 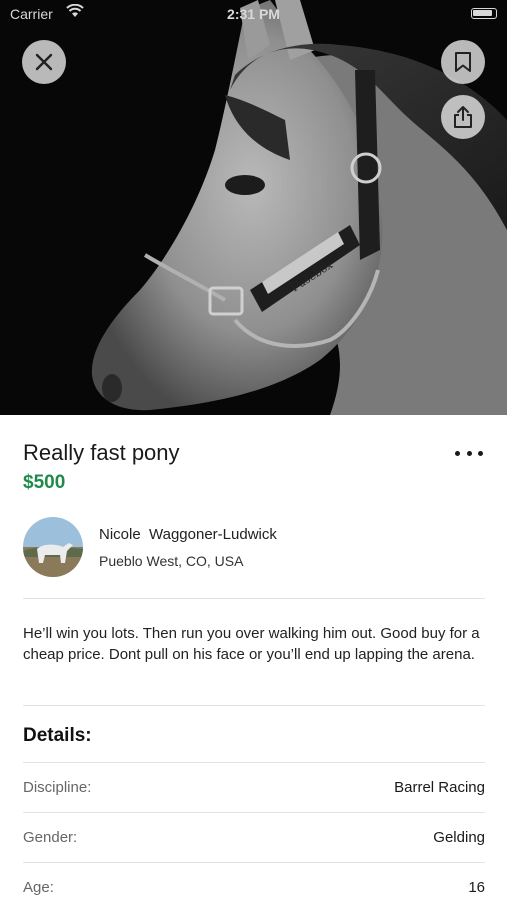 I want to click on bookmark-icon, so click(x=463, y=62).